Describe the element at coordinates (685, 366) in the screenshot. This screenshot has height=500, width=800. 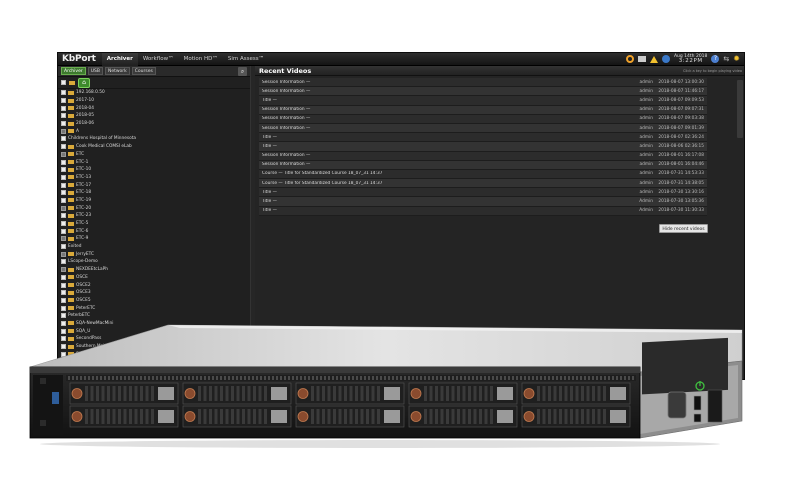
I see `server-right-control-panel` at that location.